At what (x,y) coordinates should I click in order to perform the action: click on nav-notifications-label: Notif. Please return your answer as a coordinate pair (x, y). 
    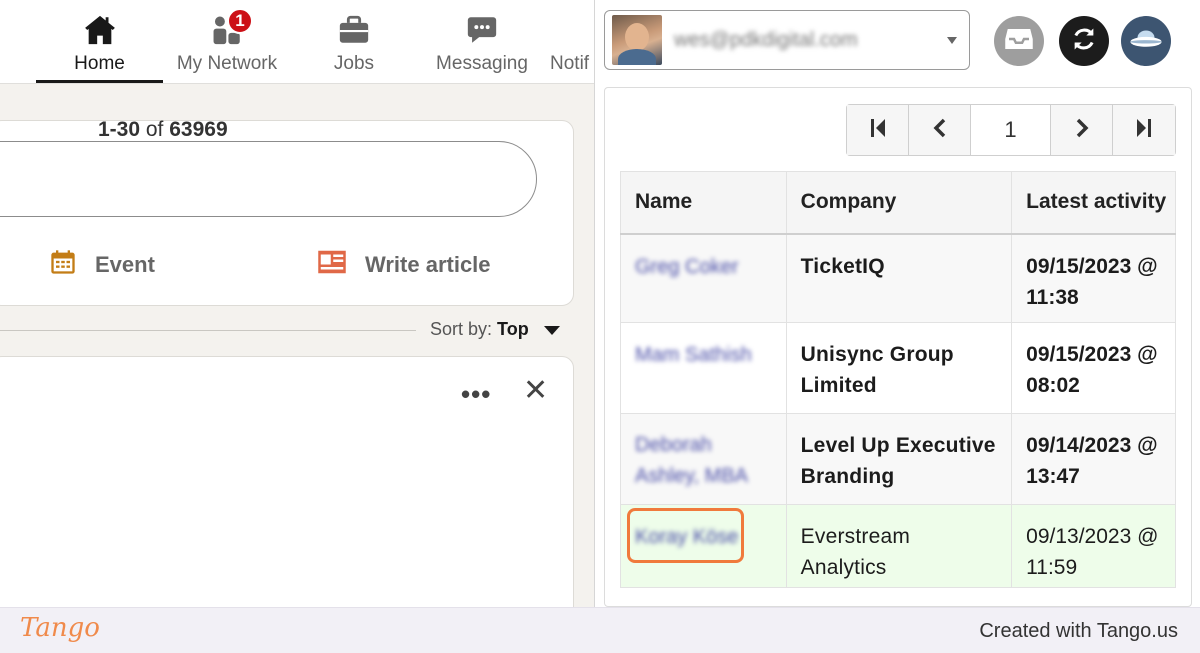
    Looking at the image, I should click on (570, 63).